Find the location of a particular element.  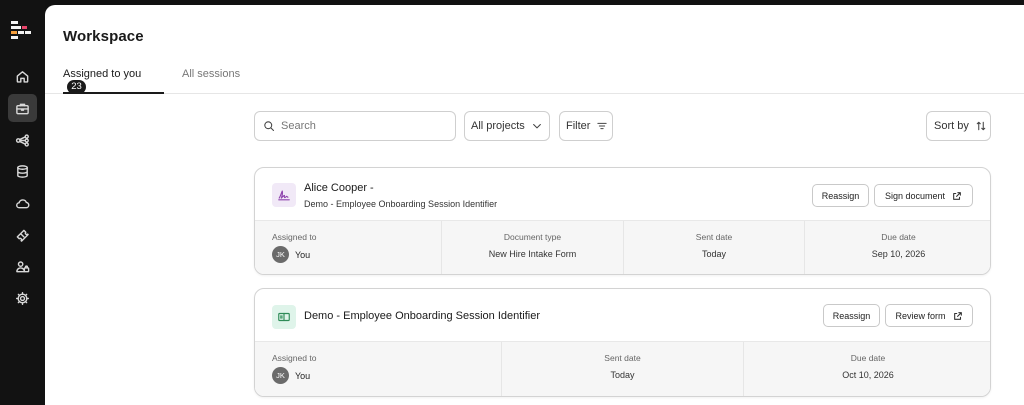

sort-button: Sort by is located at coordinates (958, 126).